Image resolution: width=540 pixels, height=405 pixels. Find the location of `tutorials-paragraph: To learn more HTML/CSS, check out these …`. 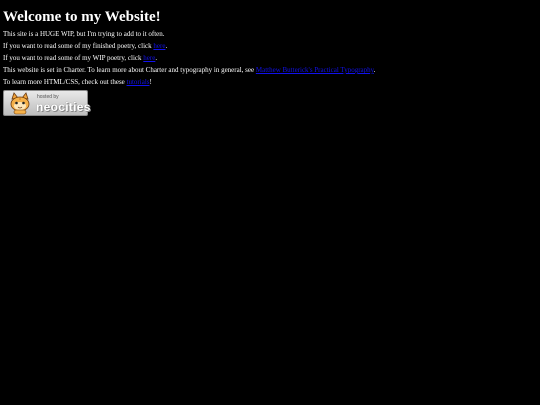

tutorials-paragraph: To learn more HTML/CSS, check out these … is located at coordinates (270, 82).